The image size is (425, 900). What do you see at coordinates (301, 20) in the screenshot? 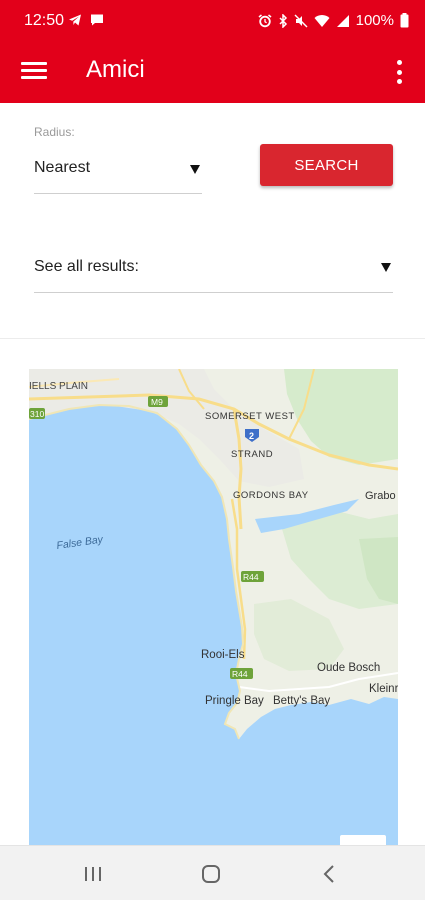
I see `mute-icon` at bounding box center [301, 20].